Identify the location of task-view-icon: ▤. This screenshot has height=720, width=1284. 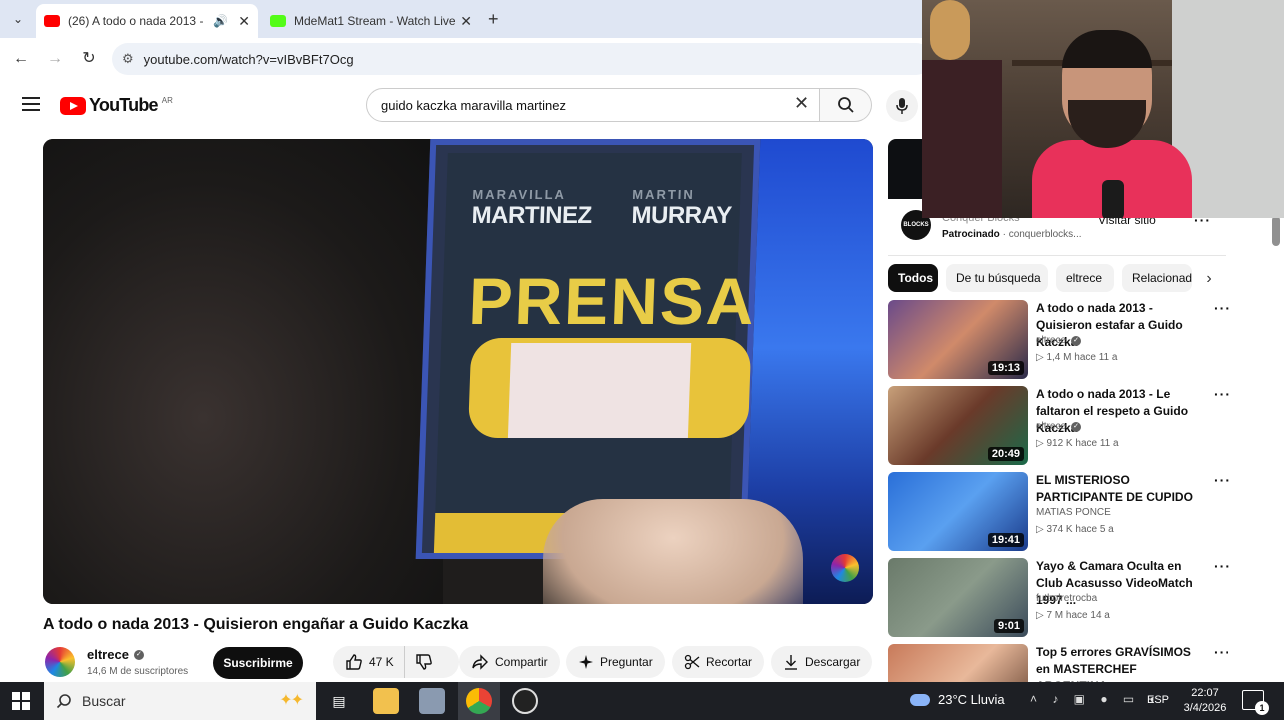
(339, 701).